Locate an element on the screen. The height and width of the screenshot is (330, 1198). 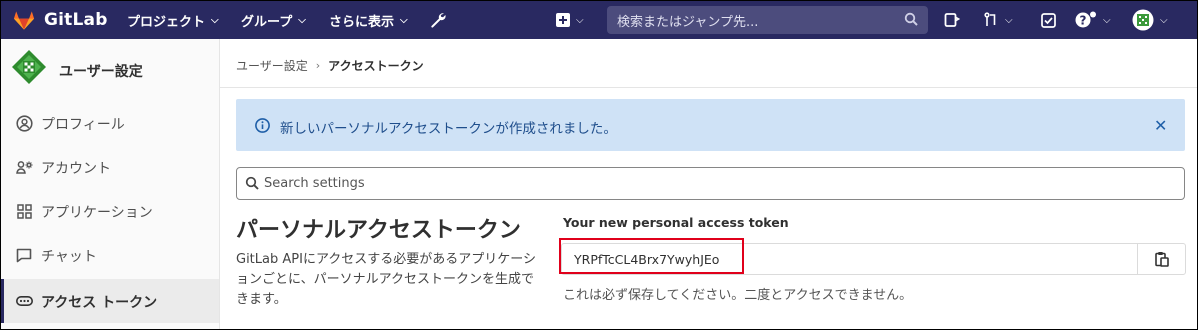
nav-groups-label: グループ is located at coordinates (267, 22).